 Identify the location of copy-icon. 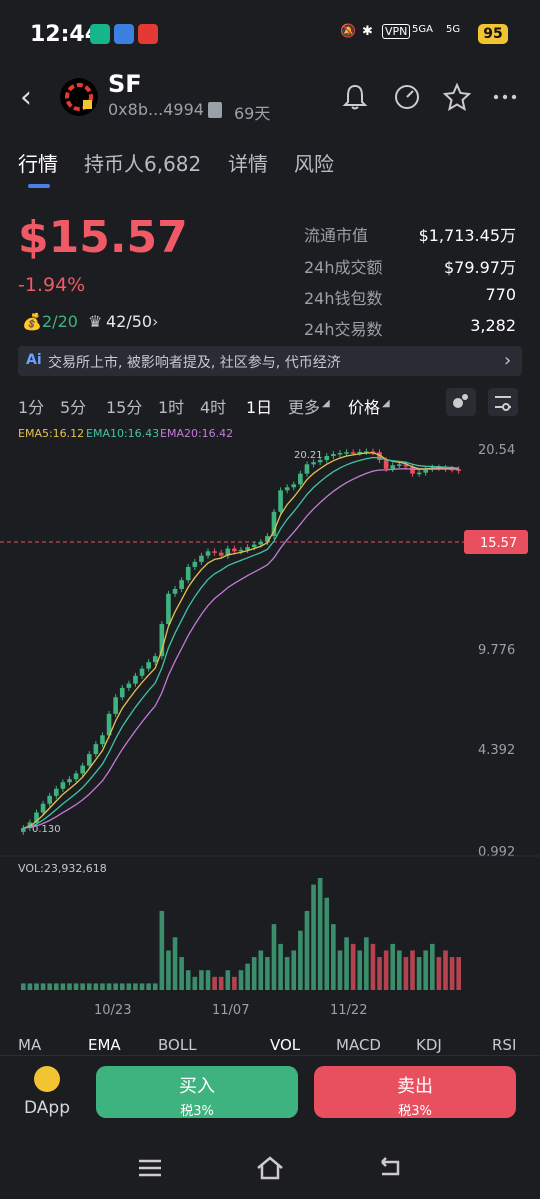
(215, 110).